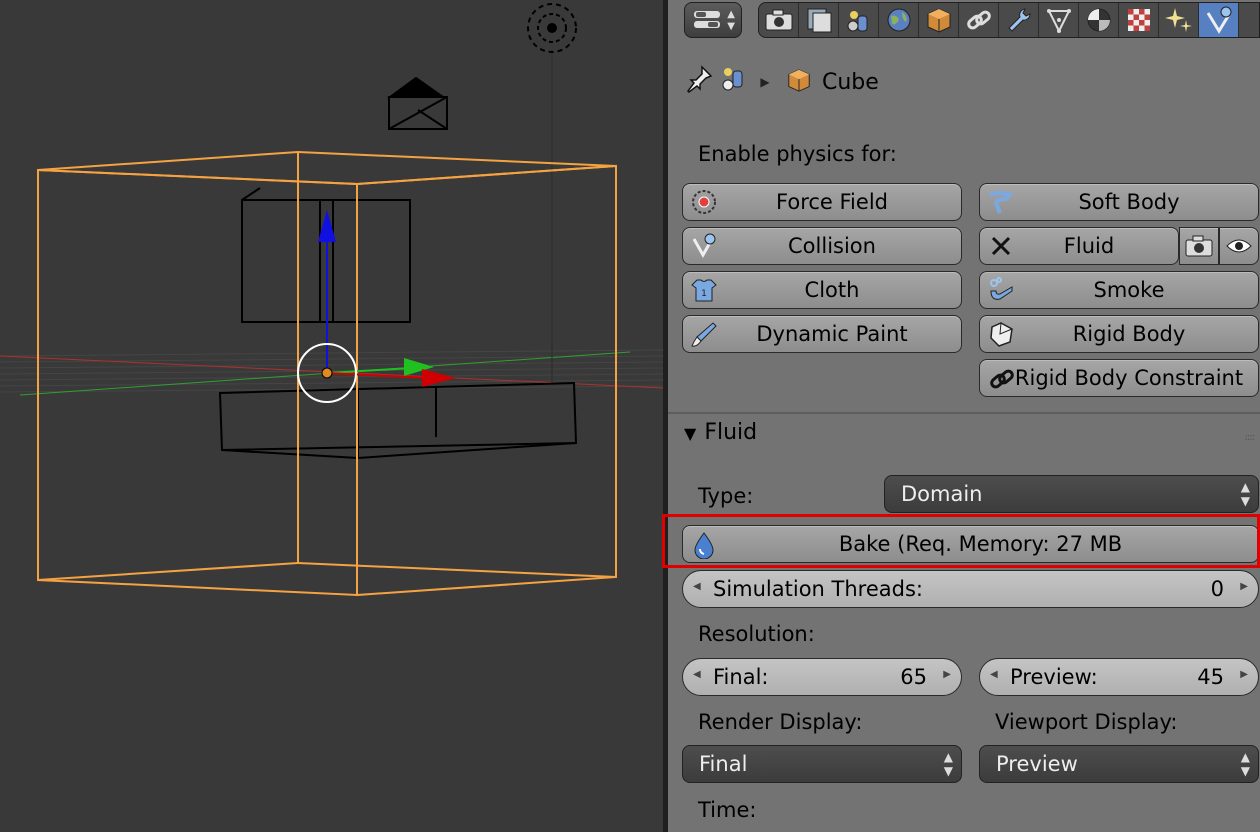 This screenshot has height=832, width=1260. What do you see at coordinates (1217, 589) in the screenshot?
I see `simulation-threads-value: 0` at bounding box center [1217, 589].